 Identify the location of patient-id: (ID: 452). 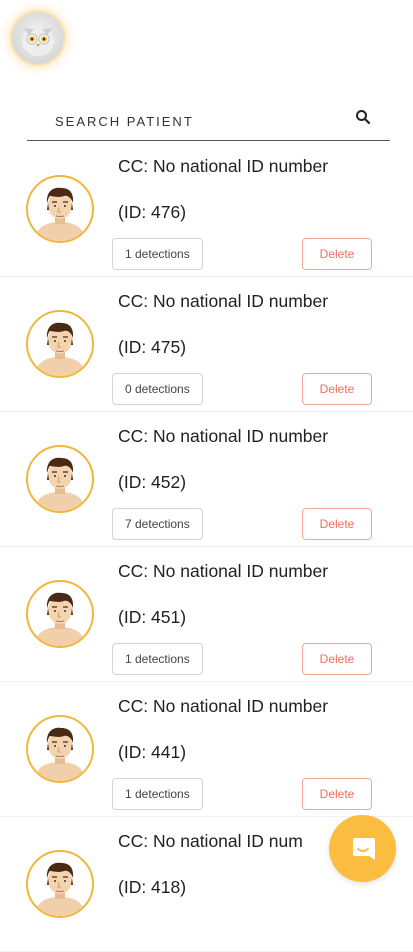
(152, 482).